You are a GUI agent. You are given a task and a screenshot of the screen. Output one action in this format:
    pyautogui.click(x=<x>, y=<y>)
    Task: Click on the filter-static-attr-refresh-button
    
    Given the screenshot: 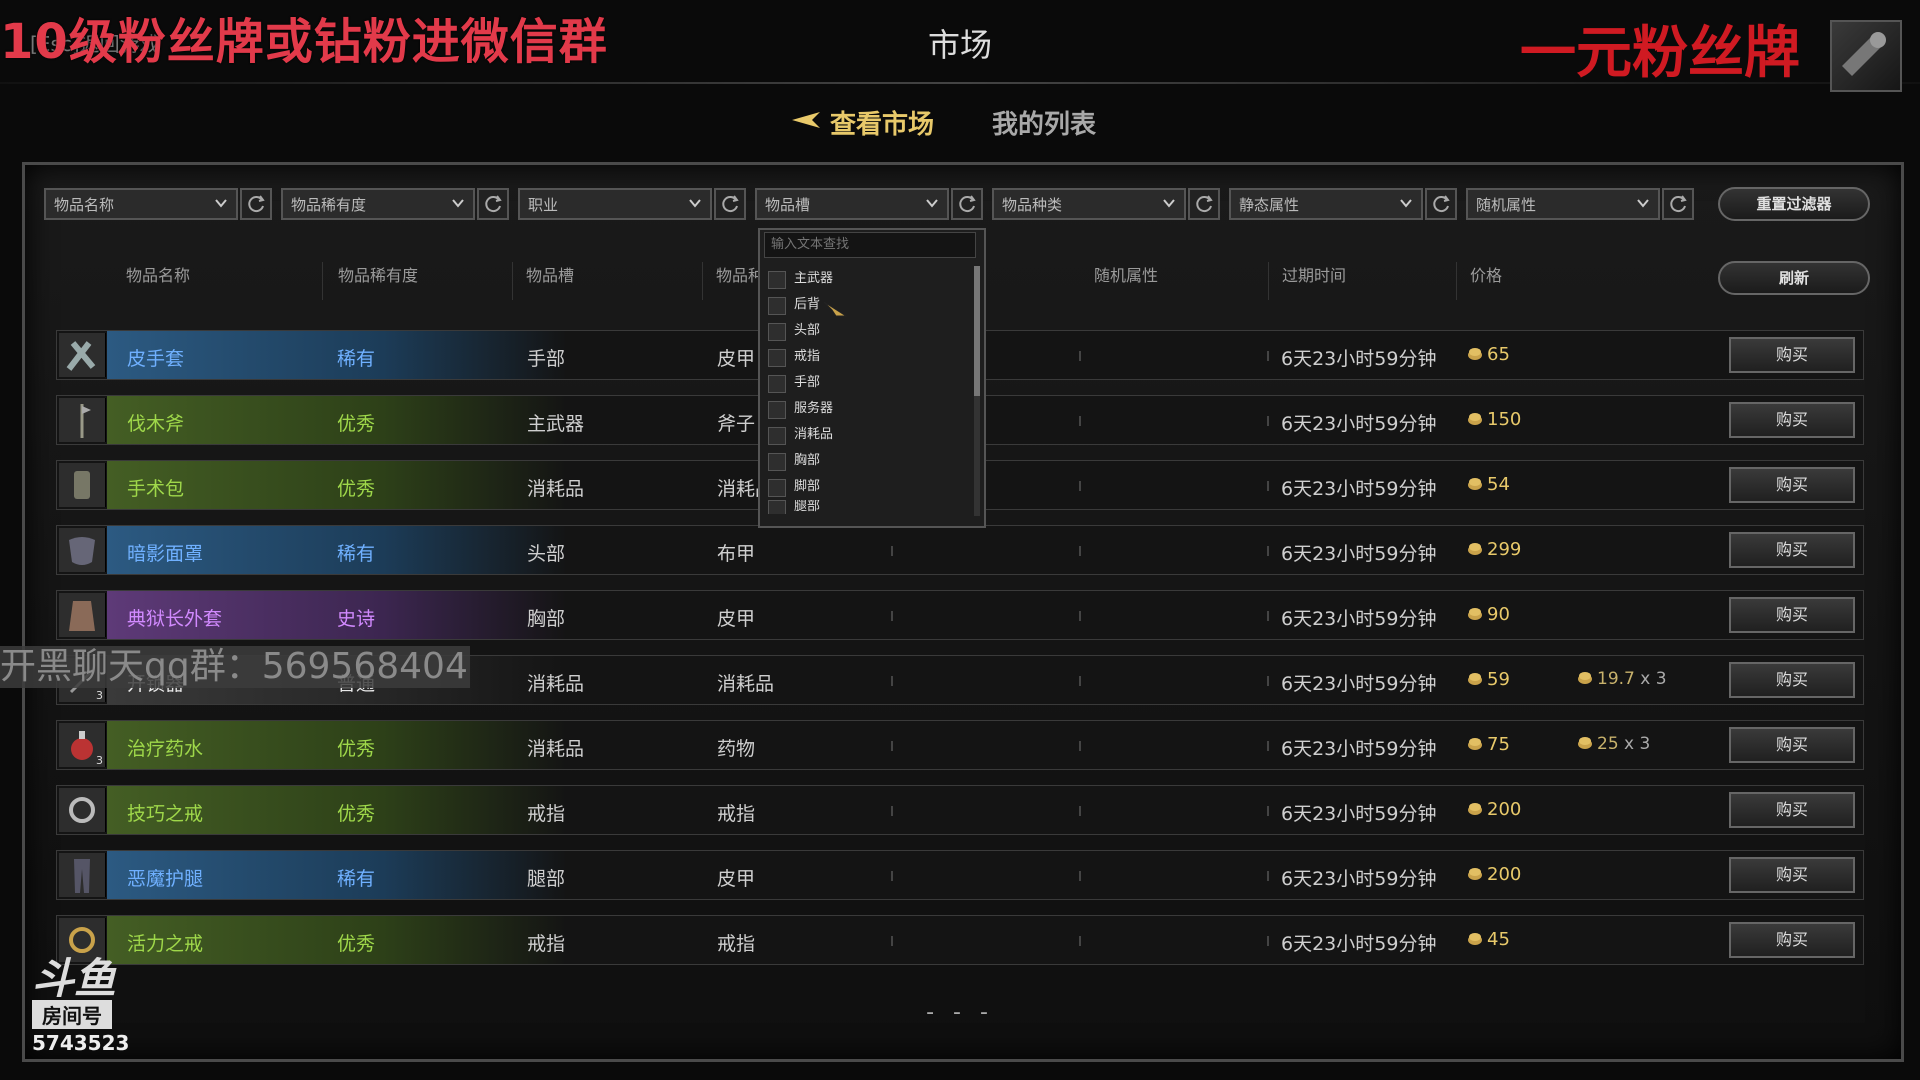 What is the action you would take?
    pyautogui.click(x=1441, y=204)
    